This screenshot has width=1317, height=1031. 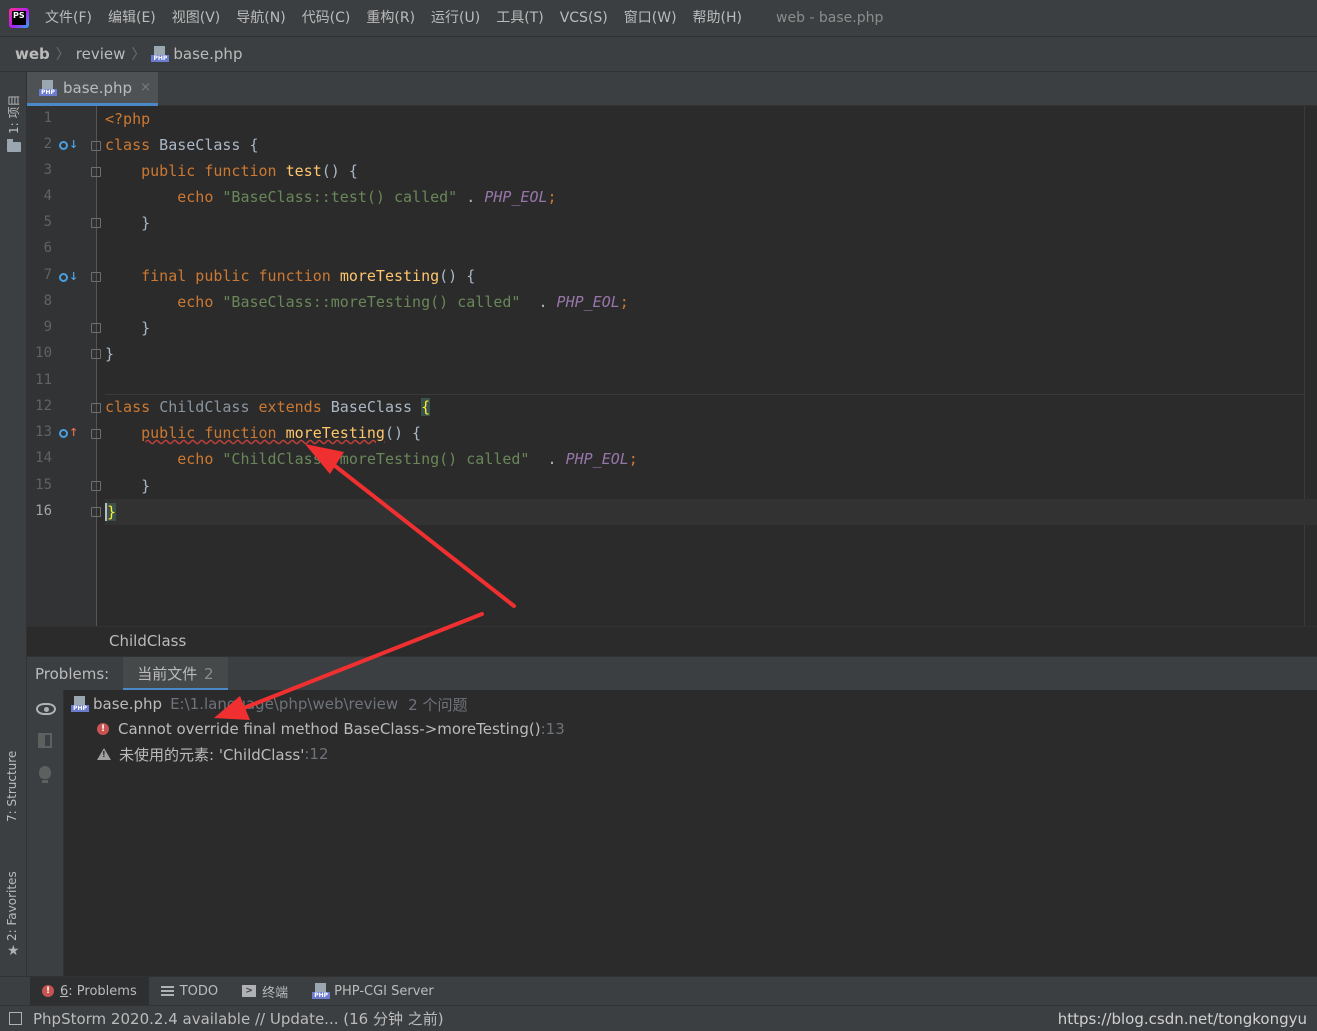 I want to click on star-icon: ★, so click(x=13, y=951).